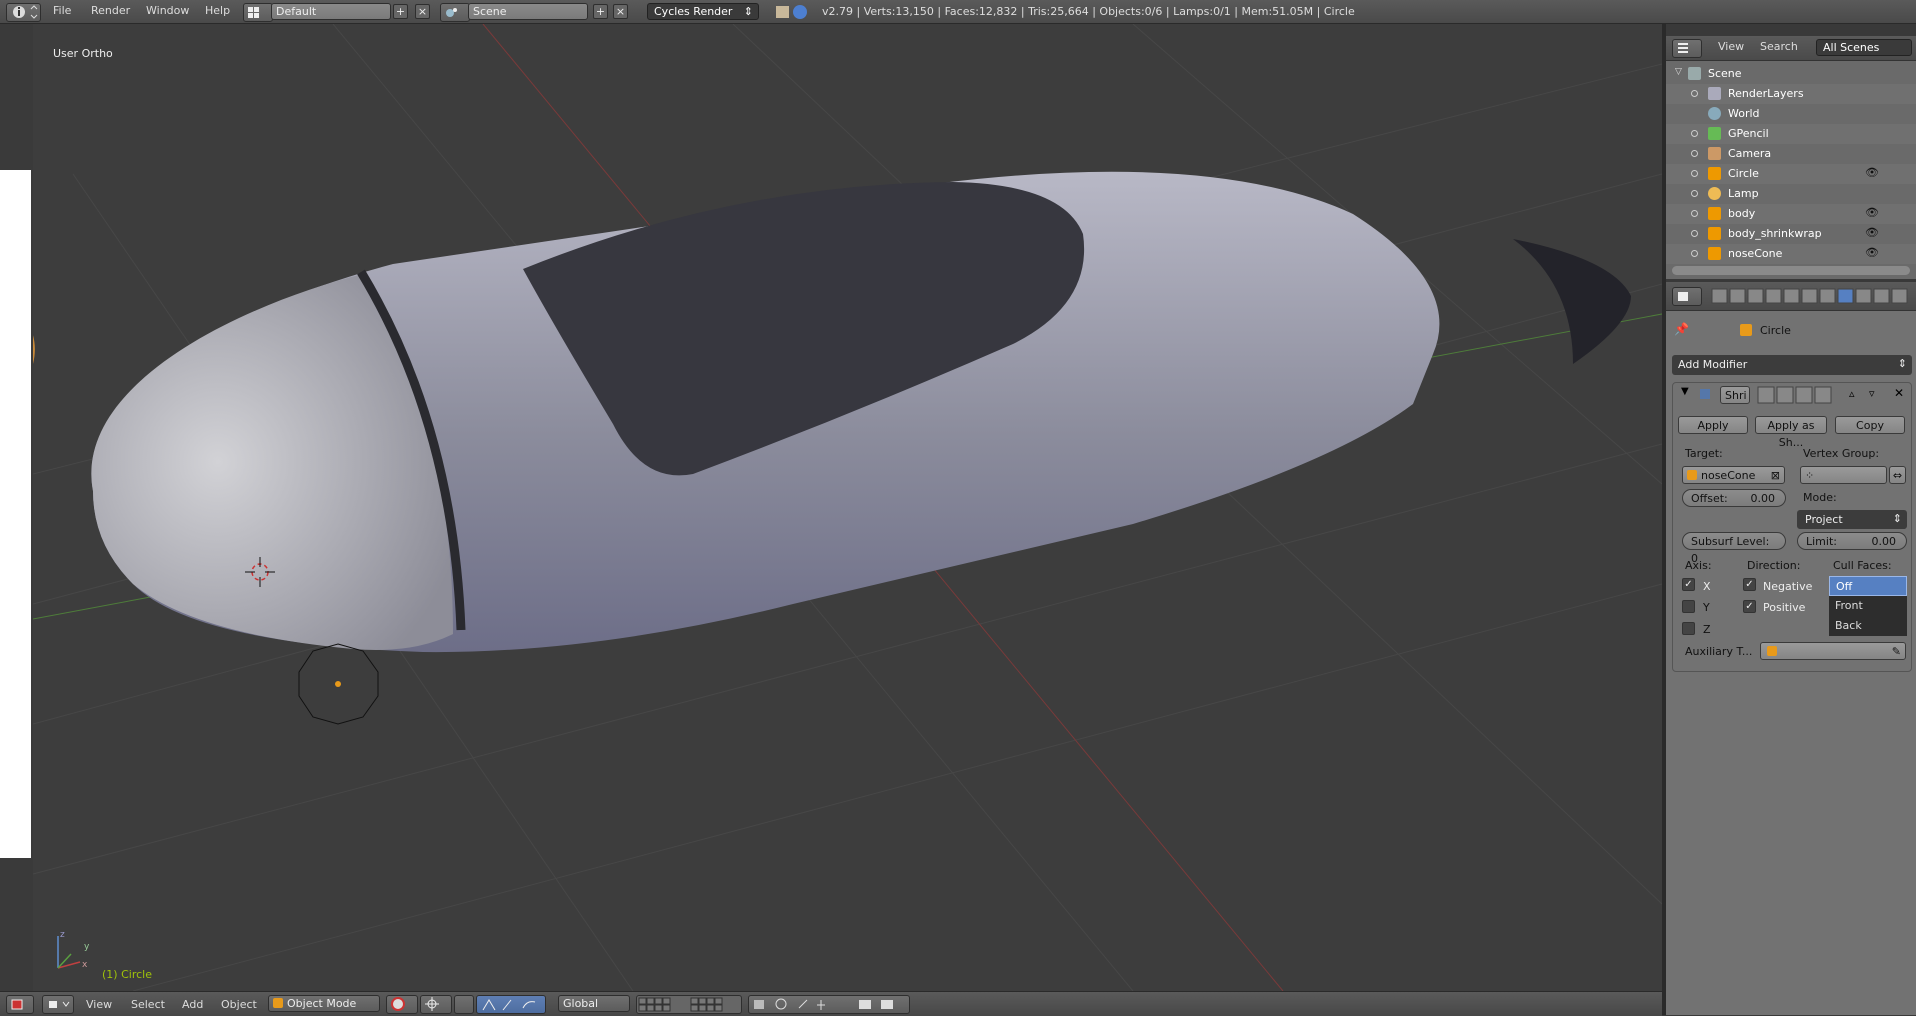 Image resolution: width=1916 pixels, height=1016 pixels. Describe the element at coordinates (1868, 606) in the screenshot. I see `cull-faces-option-front: Front` at that location.